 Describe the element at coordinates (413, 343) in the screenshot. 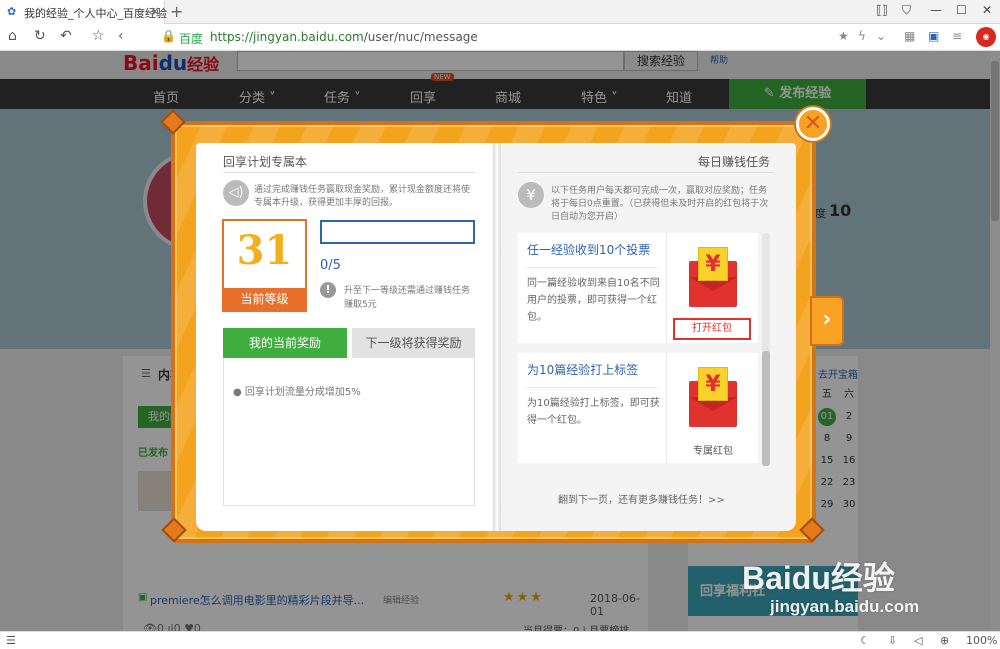

I see `tab-next-level-rewards: 下一级将获得奖励` at that location.